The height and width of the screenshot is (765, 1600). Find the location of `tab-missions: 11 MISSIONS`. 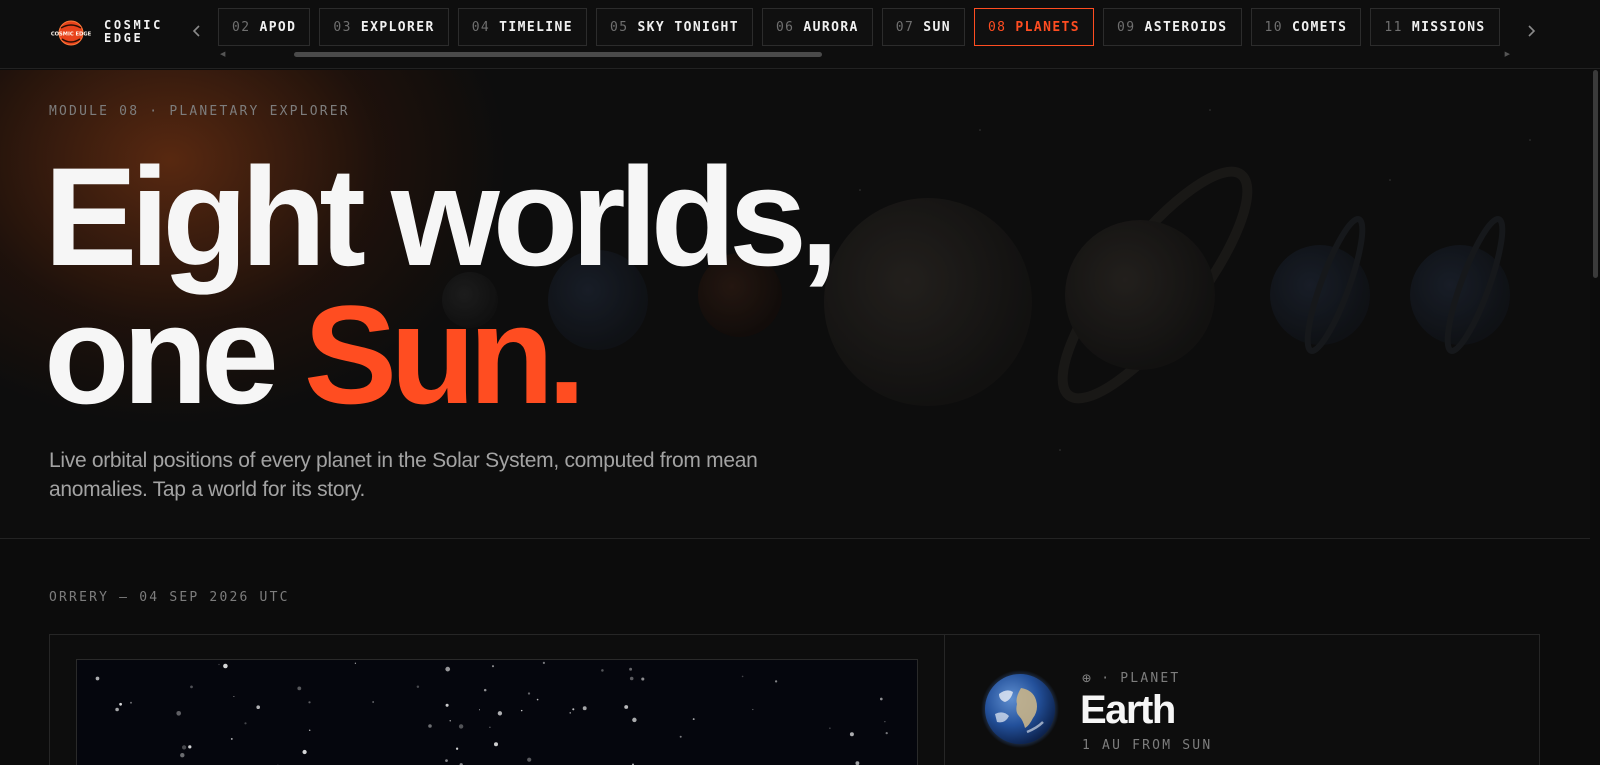

tab-missions: 11 MISSIONS is located at coordinates (1435, 27).